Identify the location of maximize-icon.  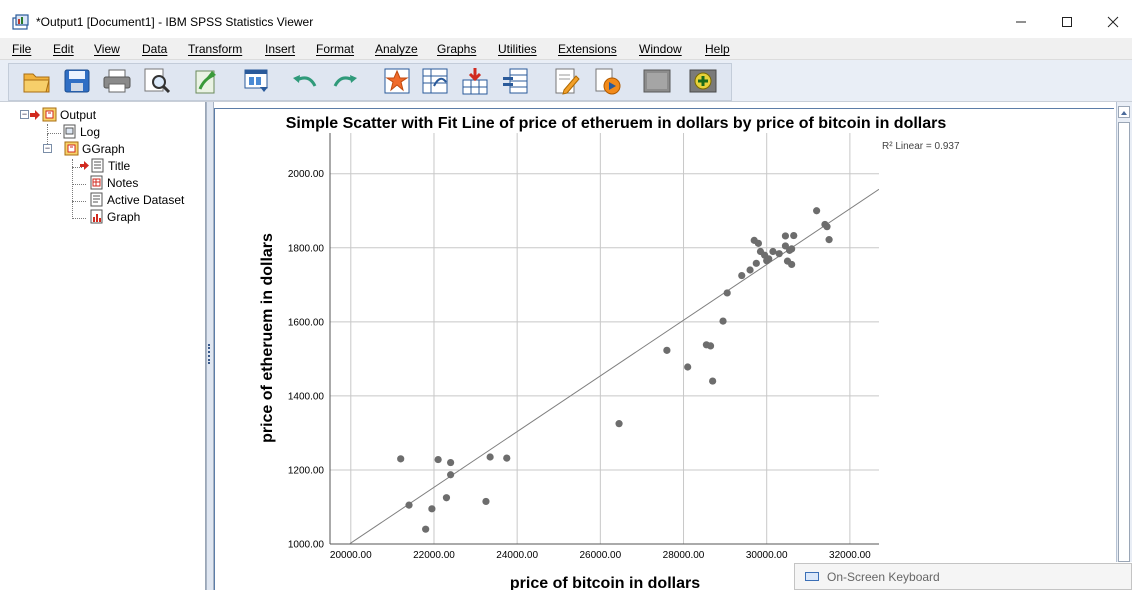
(1067, 22).